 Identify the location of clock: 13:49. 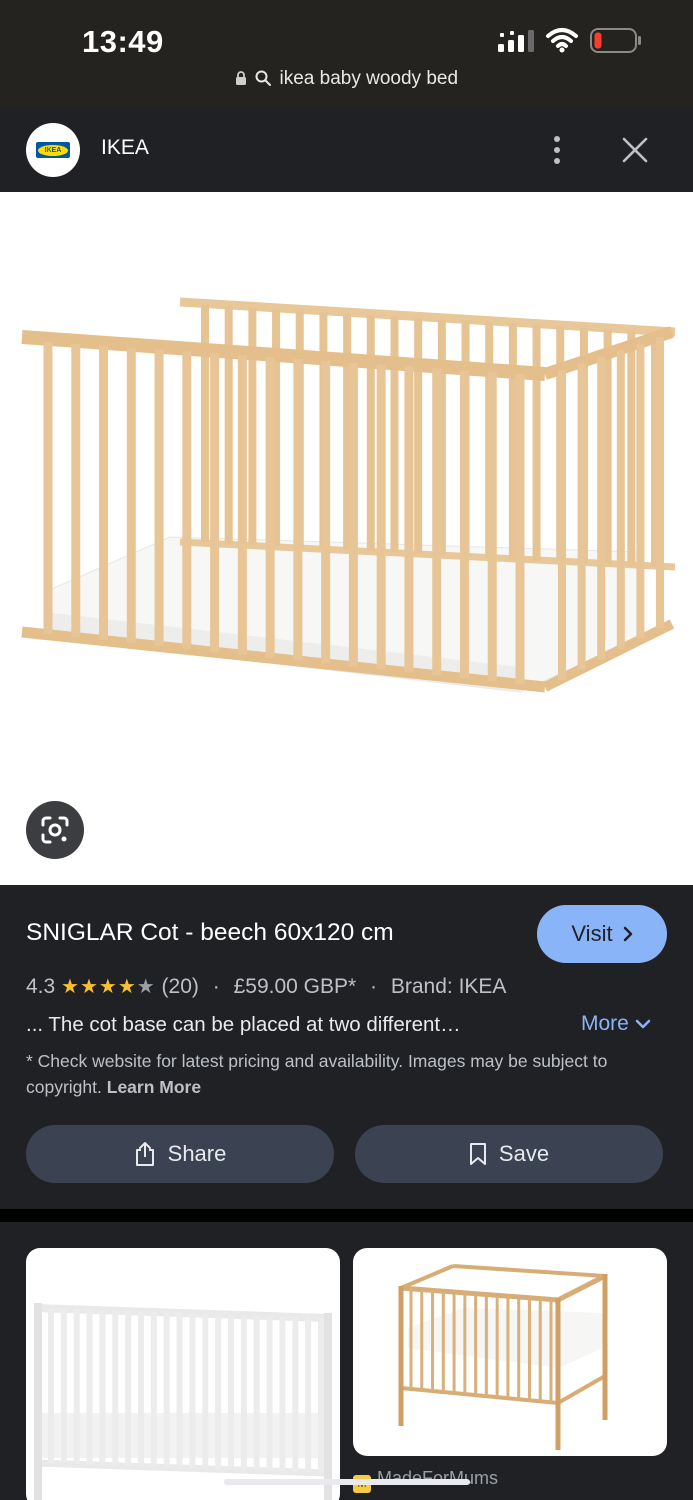
(123, 41).